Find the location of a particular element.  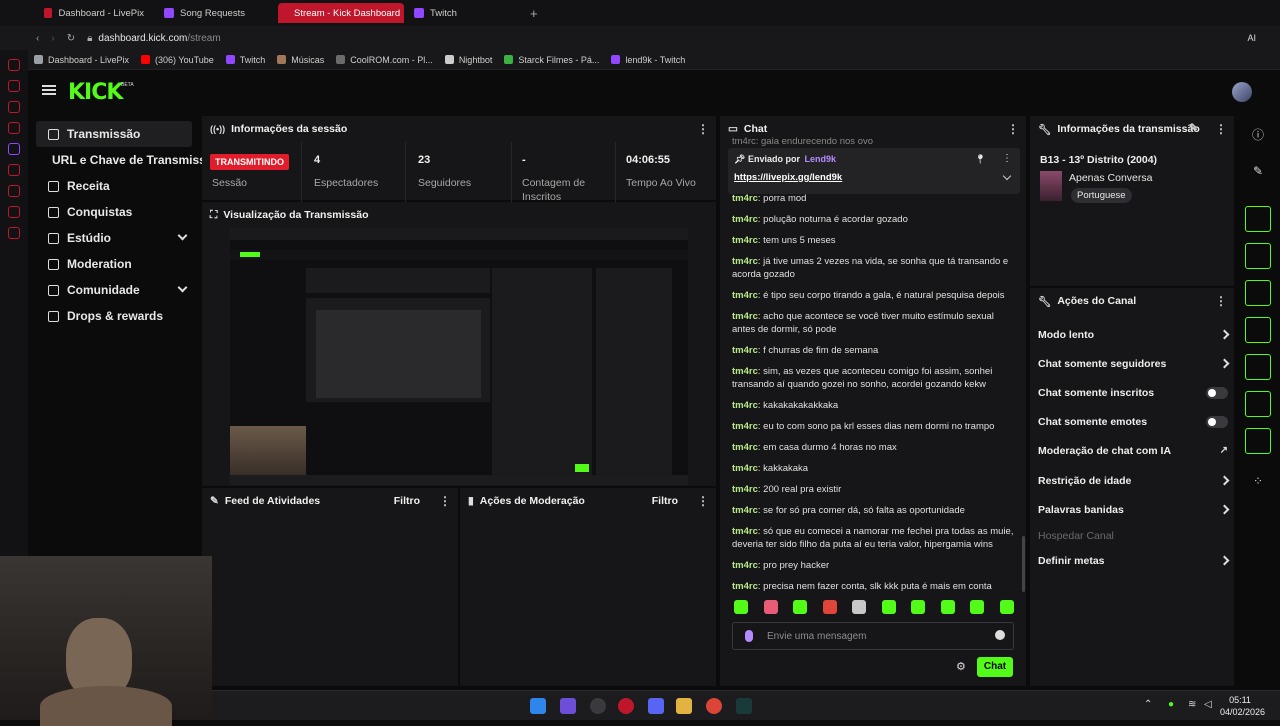

tab-song-requests: Song Requests is located at coordinates (216, 13).